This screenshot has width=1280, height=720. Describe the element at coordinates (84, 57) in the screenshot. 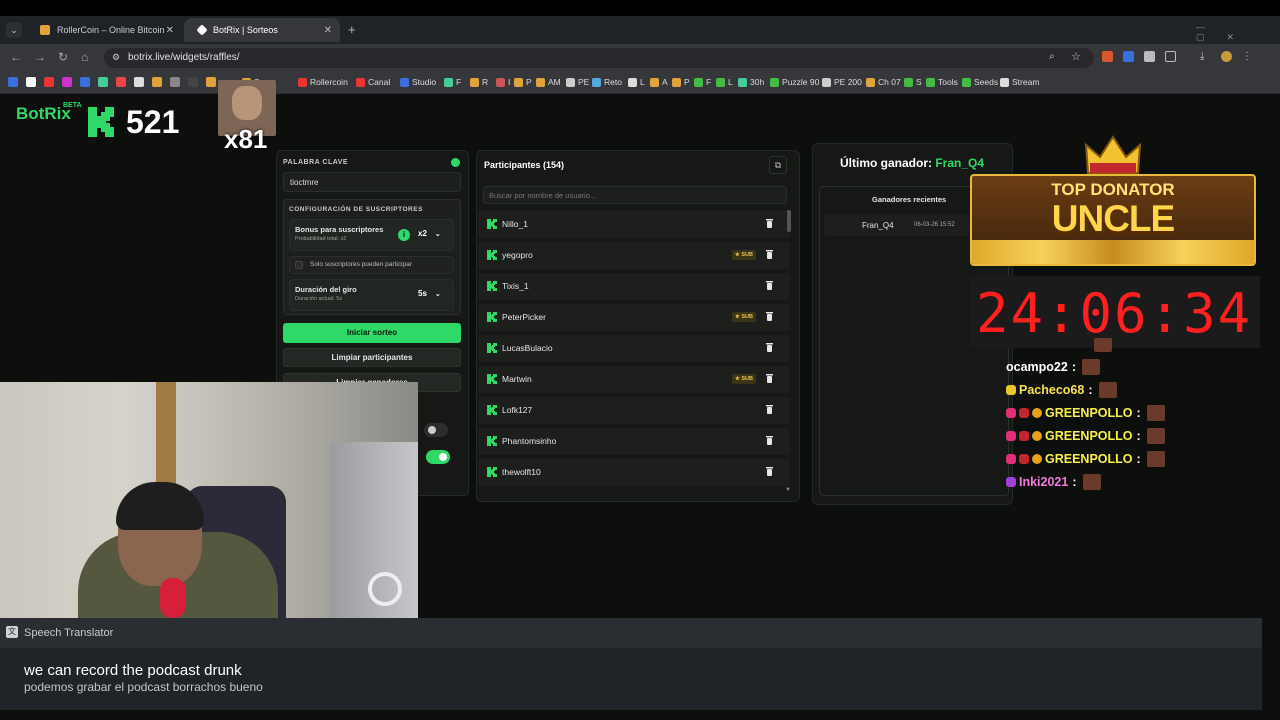

I see `home-icon: ⌂` at that location.